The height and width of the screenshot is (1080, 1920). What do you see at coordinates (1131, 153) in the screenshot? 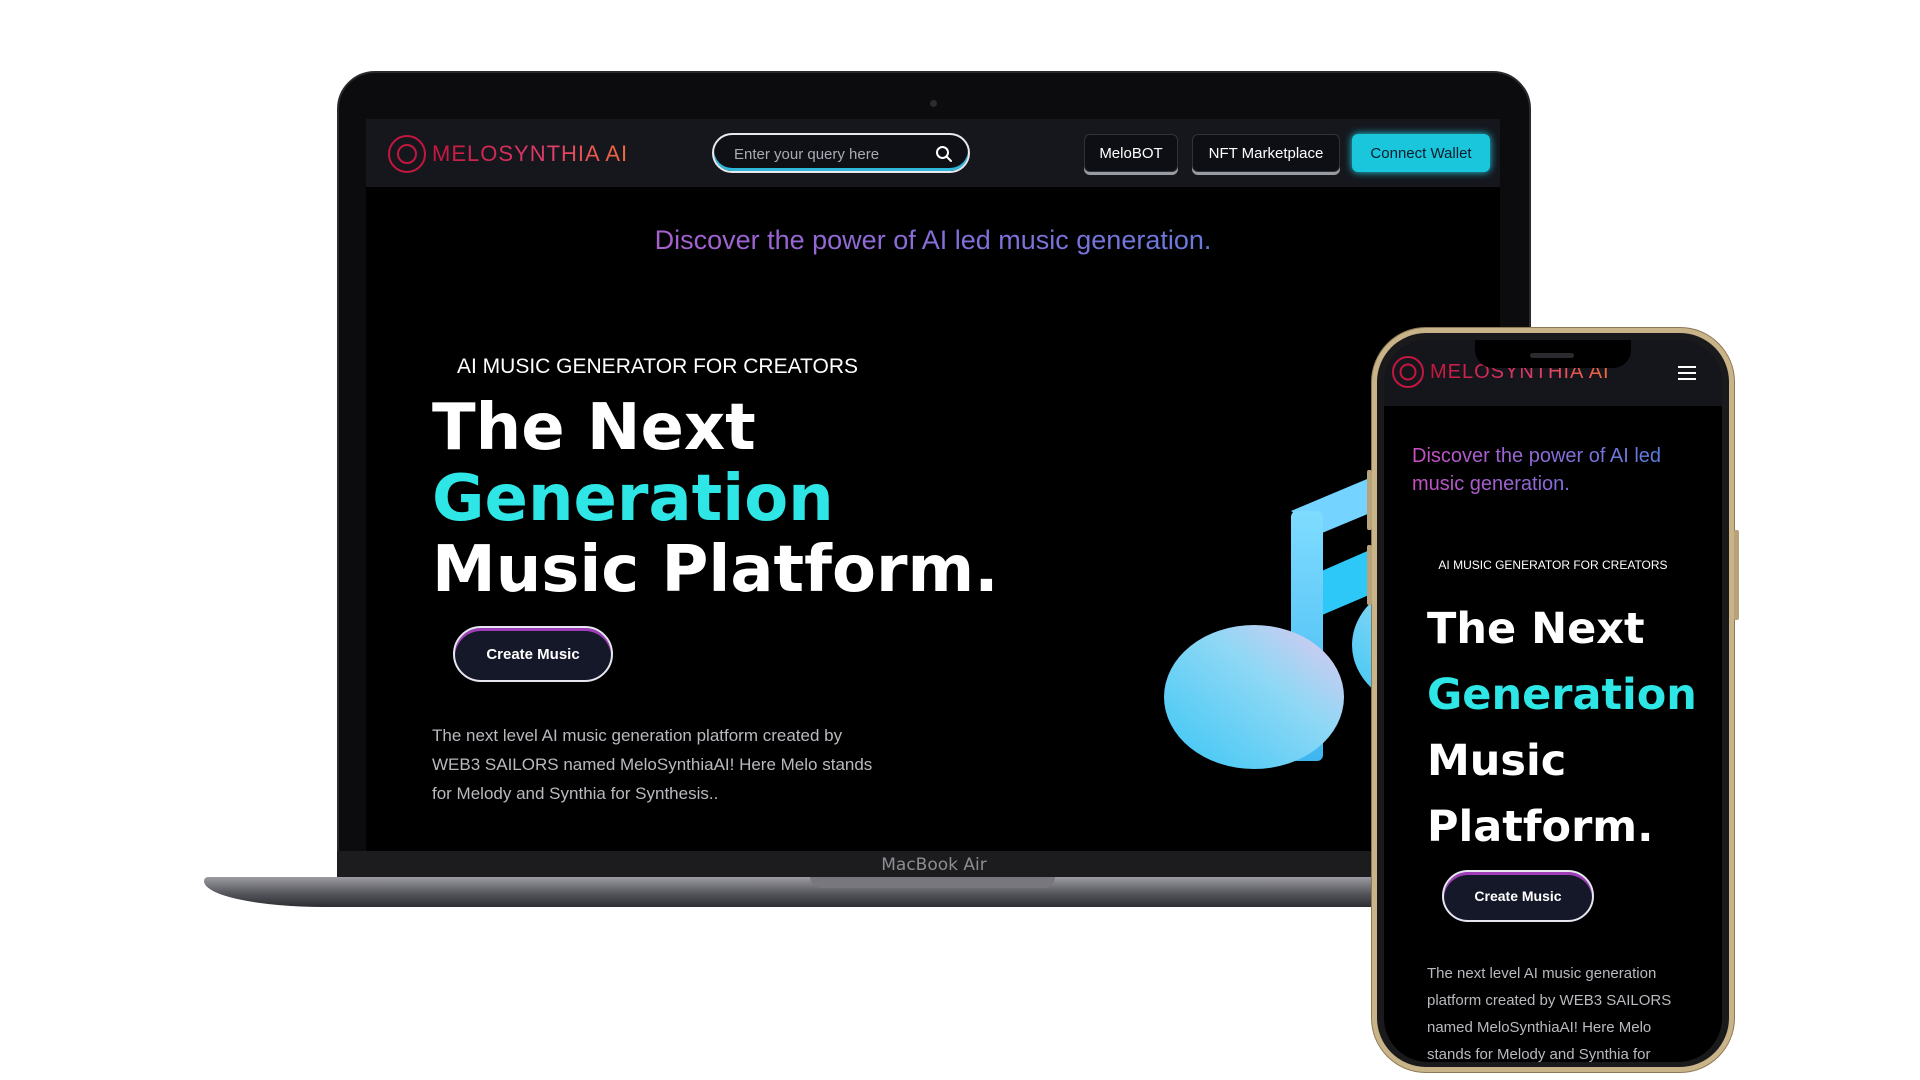
I see `melobot-button: MeloBOT` at bounding box center [1131, 153].